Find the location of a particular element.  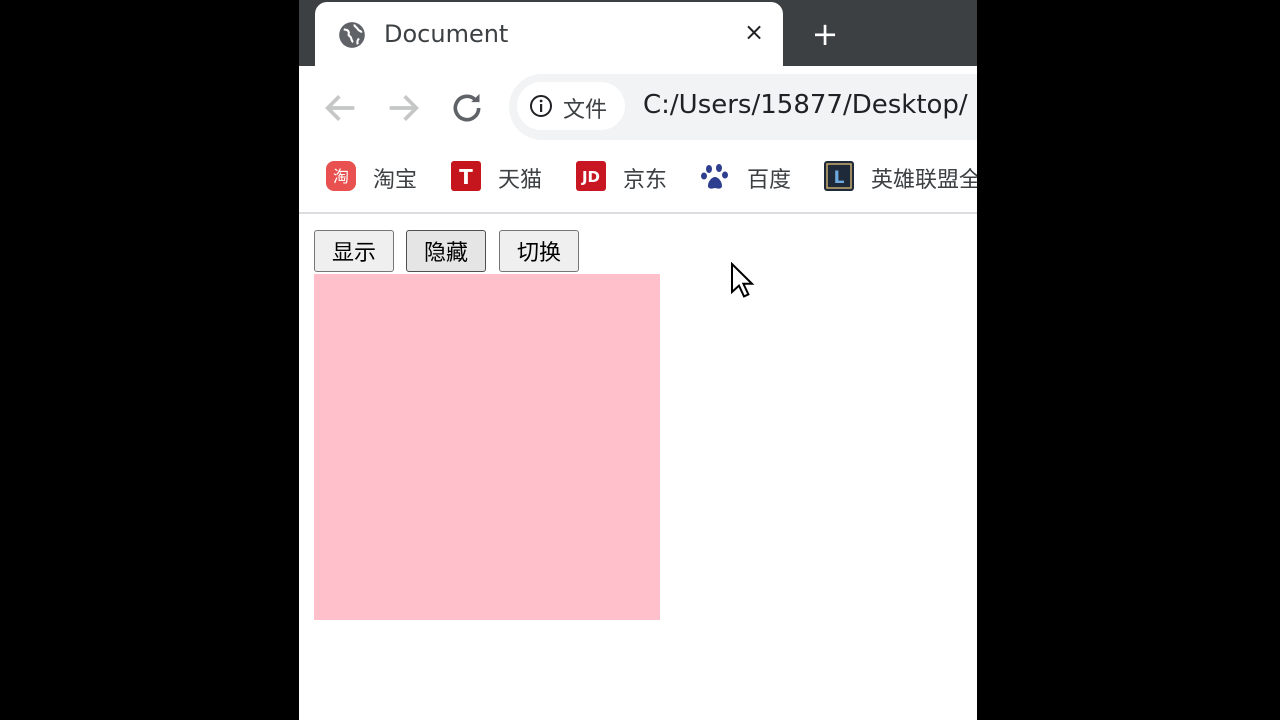

bookmark-label: 百度 is located at coordinates (769, 180).